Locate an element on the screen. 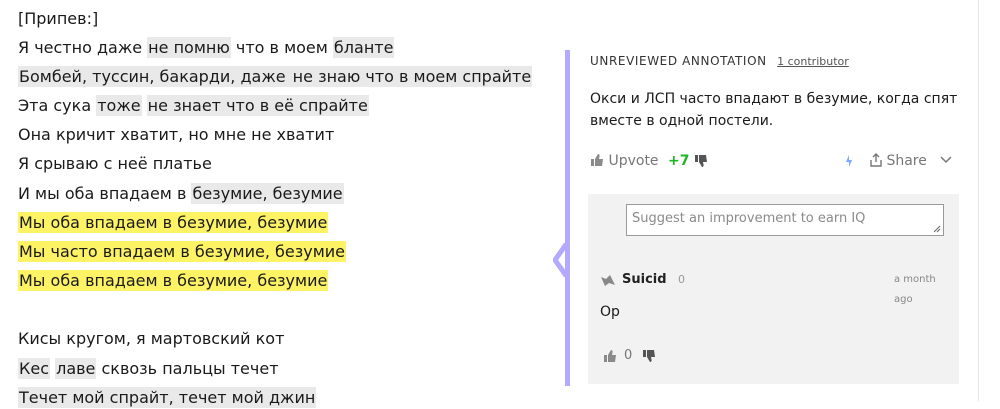  resize-handle-icon is located at coordinates (937, 229).